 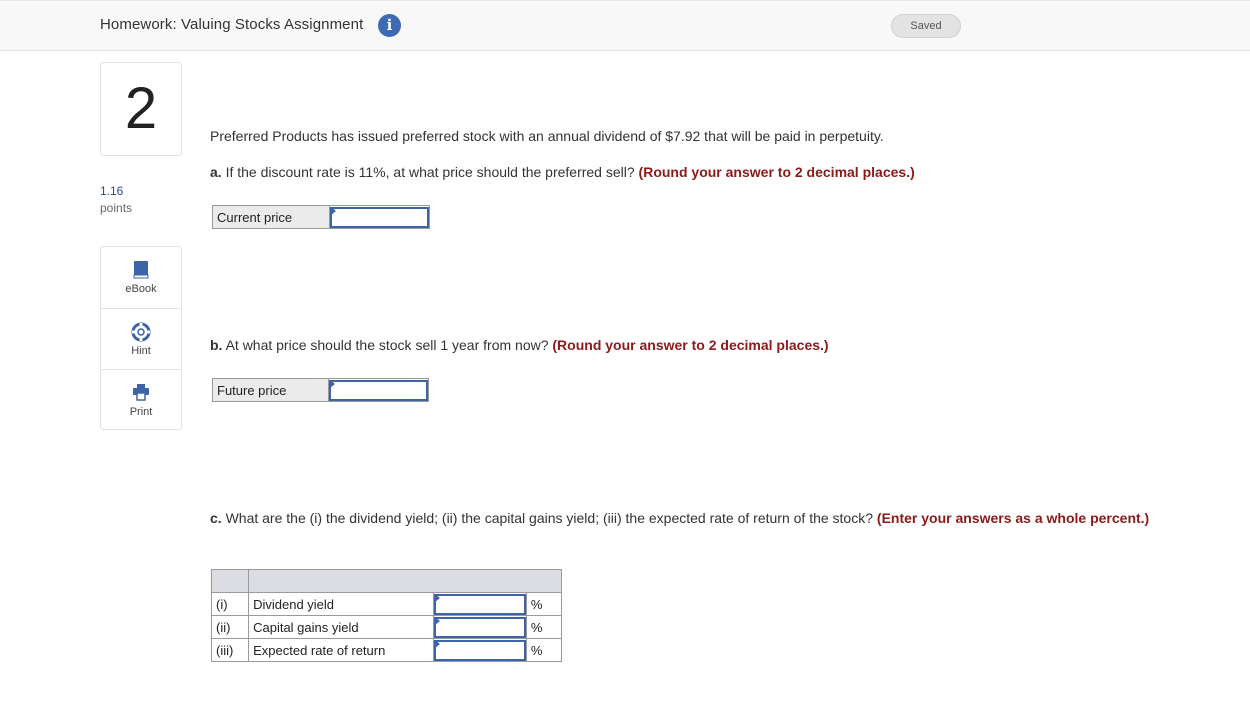 What do you see at coordinates (216, 518) in the screenshot?
I see `part-c-prefix: c.` at bounding box center [216, 518].